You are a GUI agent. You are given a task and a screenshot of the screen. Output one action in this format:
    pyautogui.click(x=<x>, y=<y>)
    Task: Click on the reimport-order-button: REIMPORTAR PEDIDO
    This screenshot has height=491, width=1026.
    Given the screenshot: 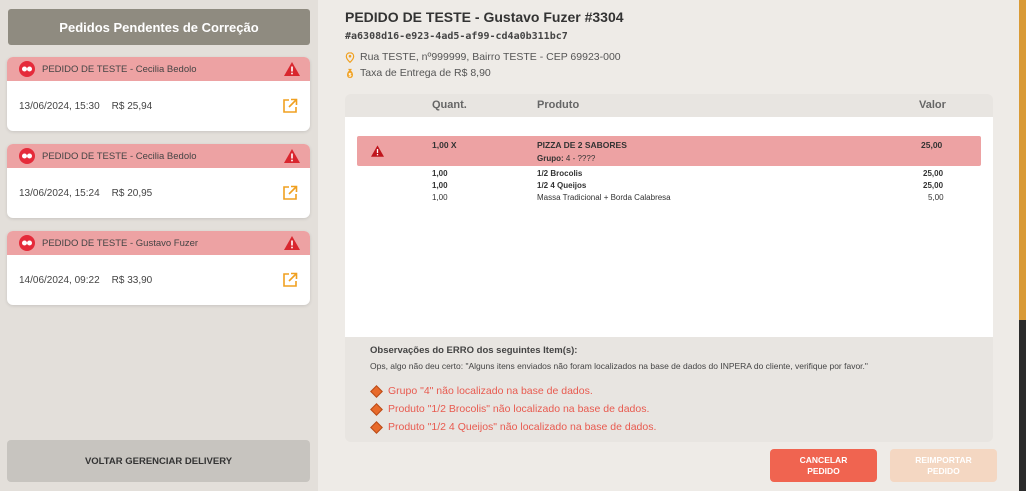 What is the action you would take?
    pyautogui.click(x=943, y=465)
    